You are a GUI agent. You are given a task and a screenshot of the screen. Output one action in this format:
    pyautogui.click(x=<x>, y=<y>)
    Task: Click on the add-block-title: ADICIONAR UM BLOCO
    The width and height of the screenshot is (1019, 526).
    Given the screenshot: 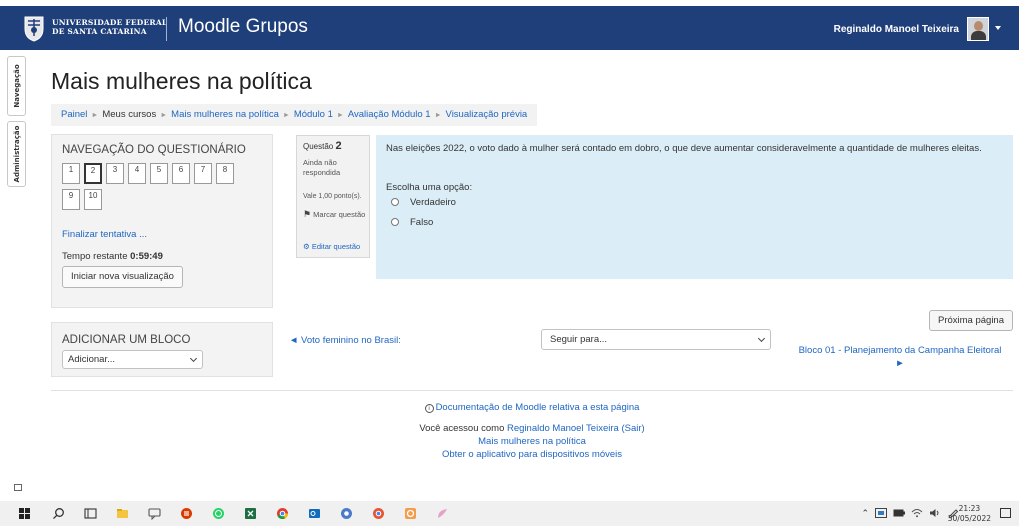 What is the action you would take?
    pyautogui.click(x=126, y=340)
    